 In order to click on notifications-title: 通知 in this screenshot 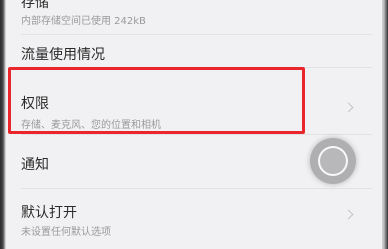, I will do `click(35, 165)`.